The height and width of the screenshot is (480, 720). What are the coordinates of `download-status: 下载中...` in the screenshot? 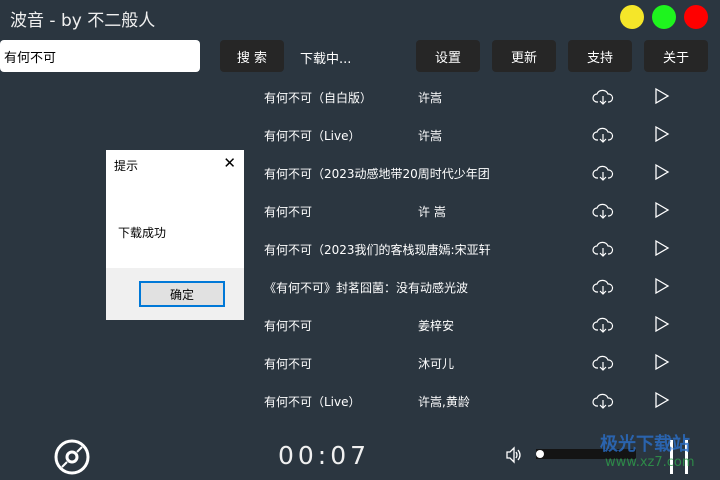 It's located at (326, 59).